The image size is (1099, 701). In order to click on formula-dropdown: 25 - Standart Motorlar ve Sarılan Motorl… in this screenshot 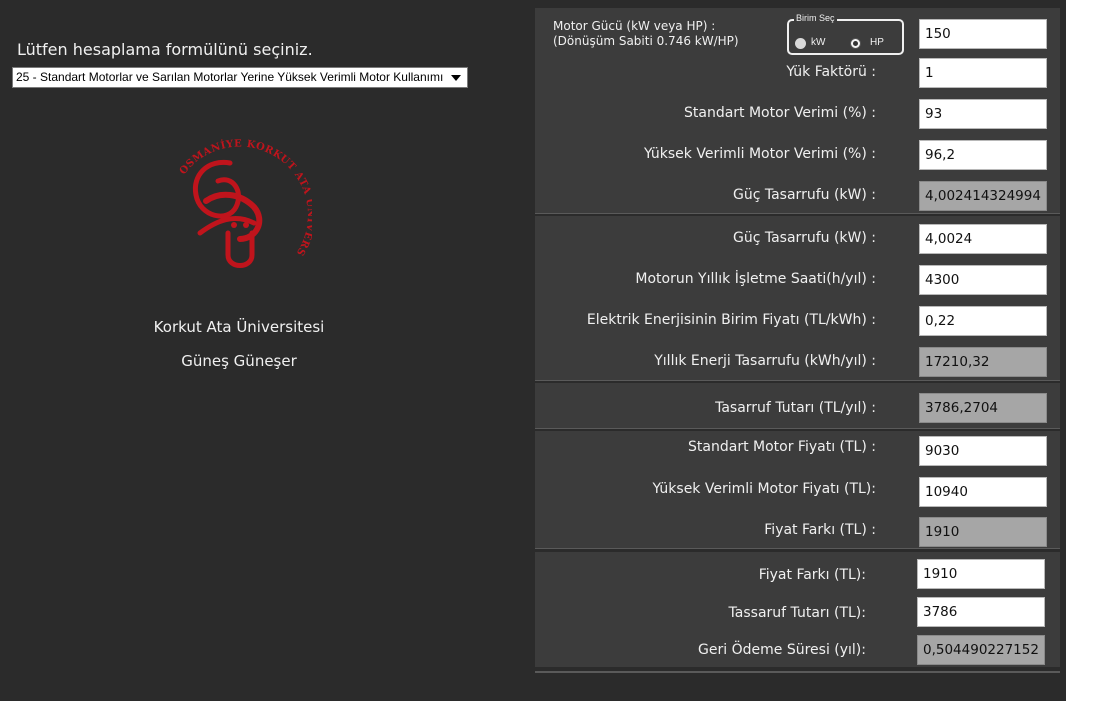, I will do `click(240, 77)`.